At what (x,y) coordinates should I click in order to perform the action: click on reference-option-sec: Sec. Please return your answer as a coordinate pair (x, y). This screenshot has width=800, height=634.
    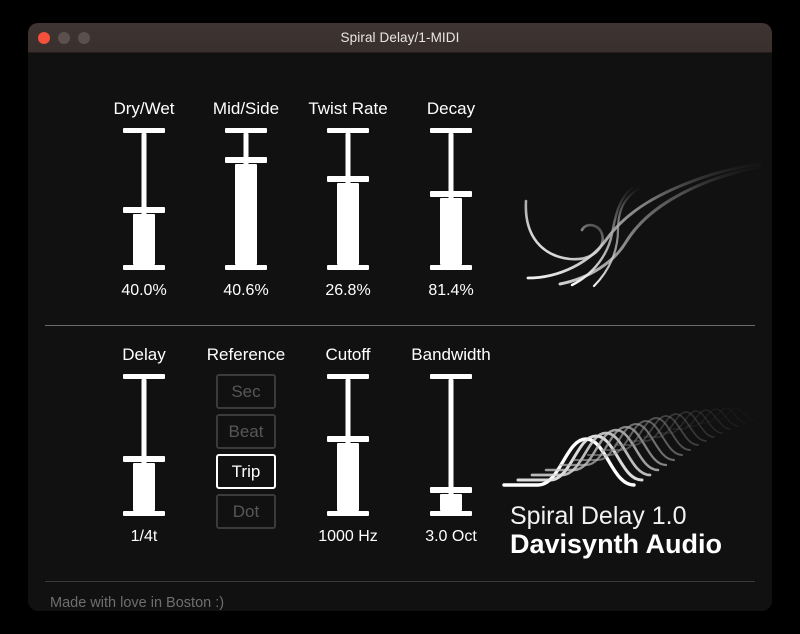
    Looking at the image, I should click on (246, 391).